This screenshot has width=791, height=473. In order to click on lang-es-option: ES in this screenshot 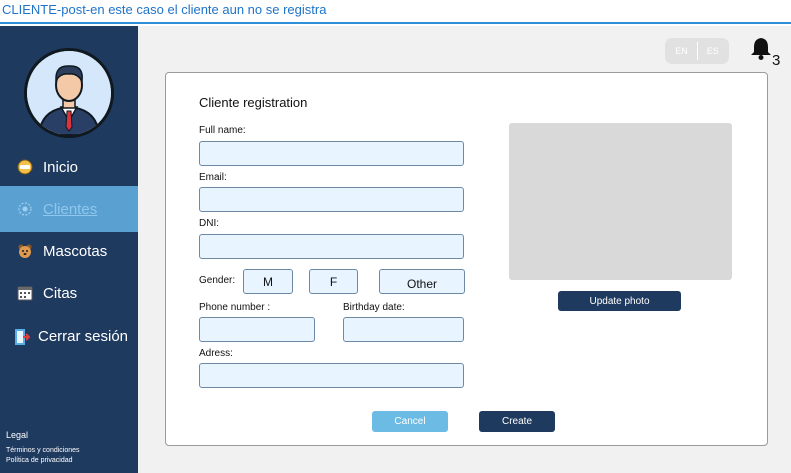, I will do `click(713, 51)`.